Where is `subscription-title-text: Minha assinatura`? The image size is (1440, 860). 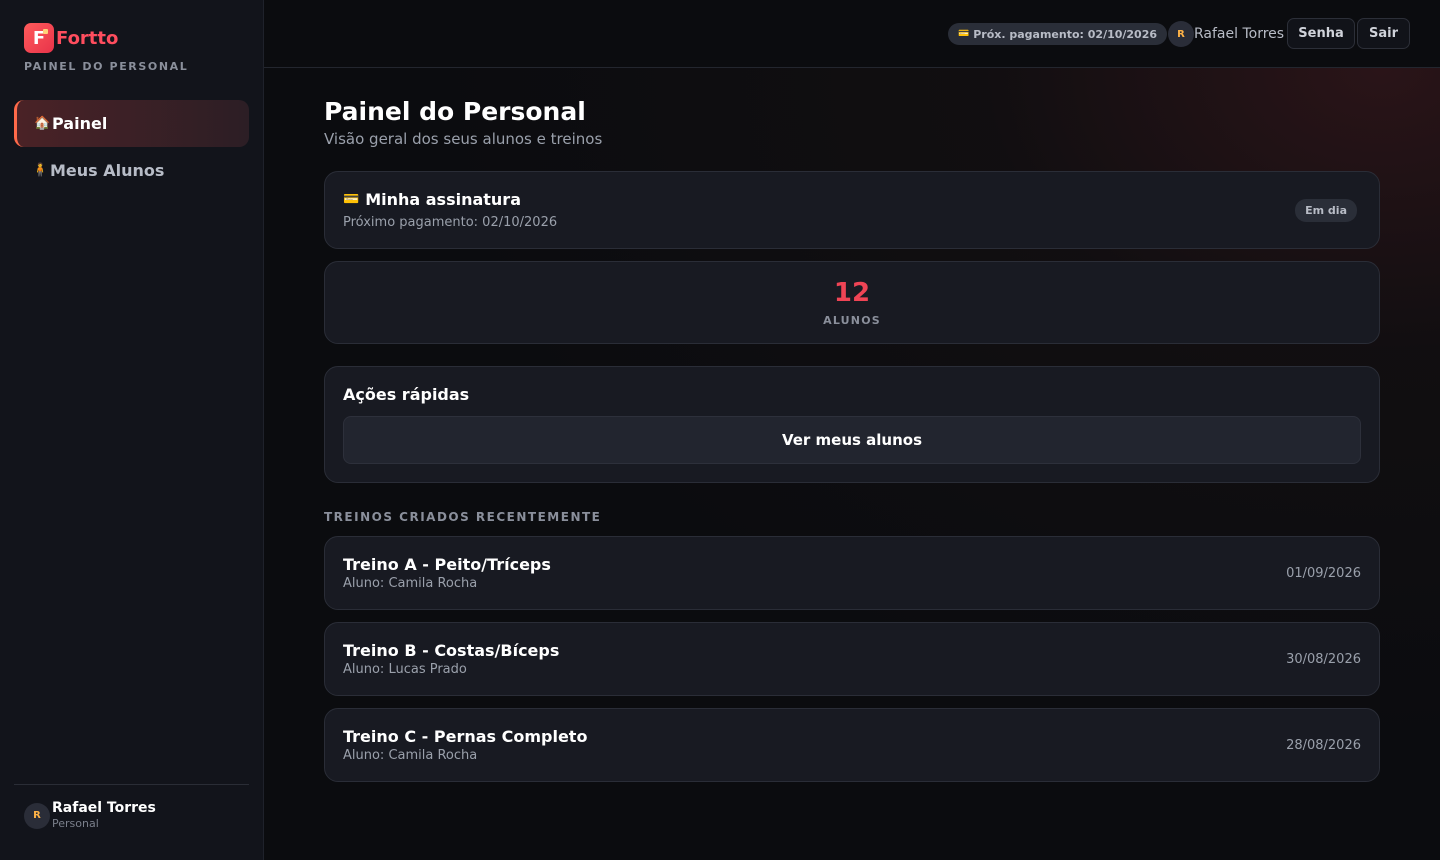
subscription-title-text: Minha assinatura is located at coordinates (443, 199).